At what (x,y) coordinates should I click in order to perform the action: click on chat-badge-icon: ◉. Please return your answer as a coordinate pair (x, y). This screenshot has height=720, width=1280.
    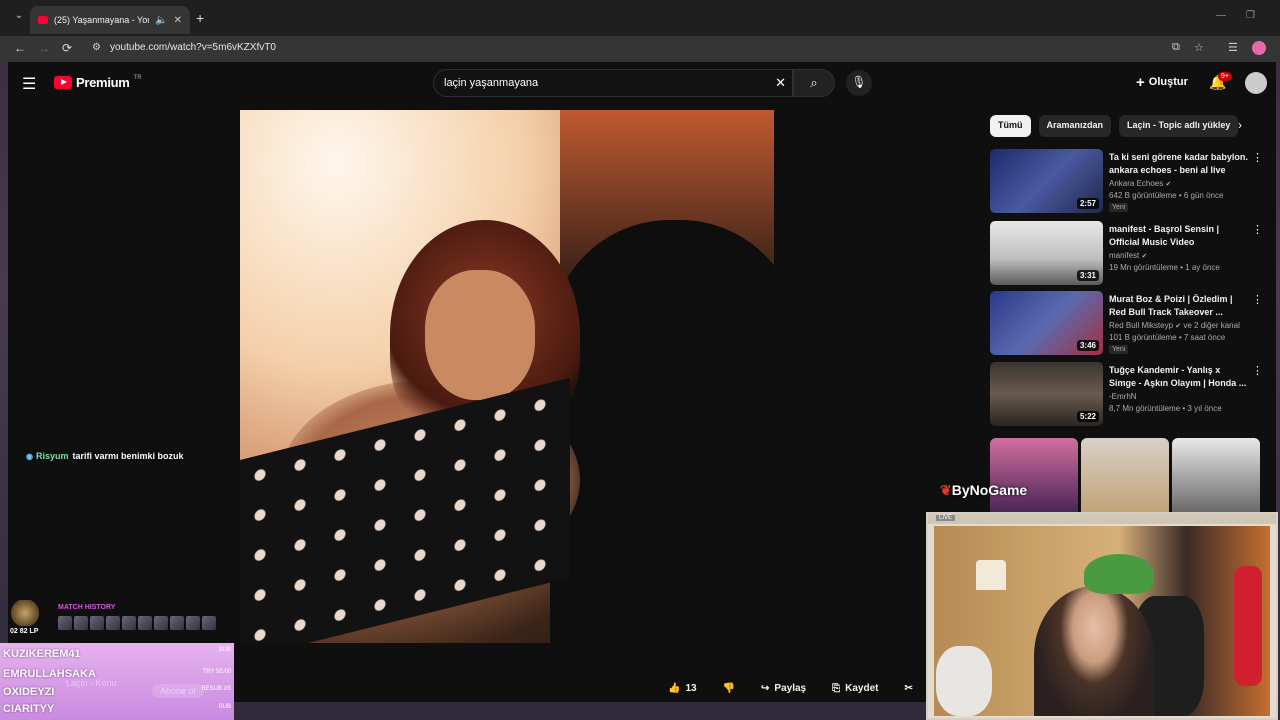
    Looking at the image, I should click on (29, 456).